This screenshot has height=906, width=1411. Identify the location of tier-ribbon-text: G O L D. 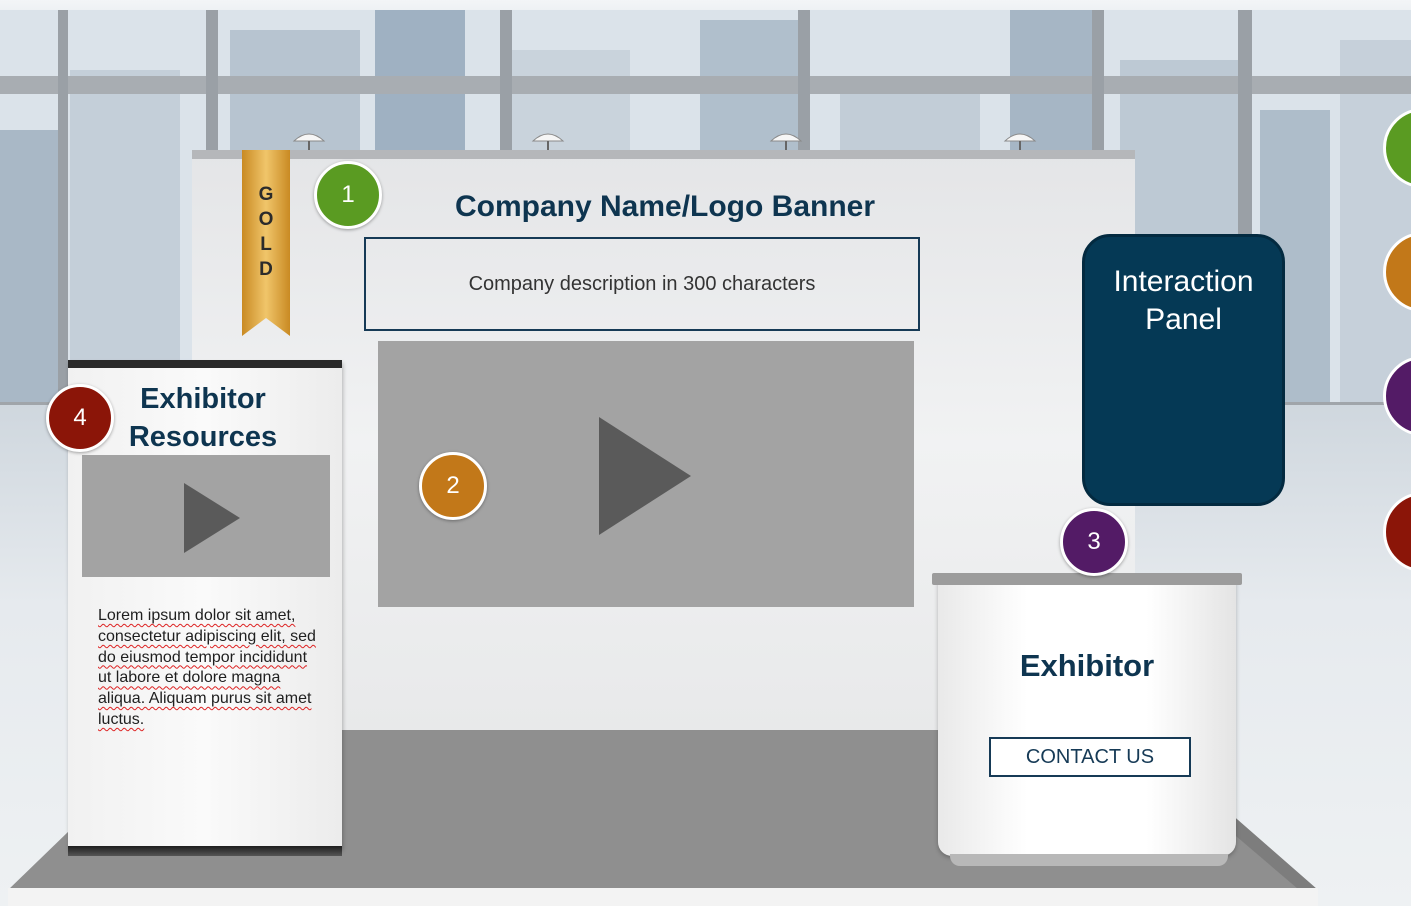
(266, 232).